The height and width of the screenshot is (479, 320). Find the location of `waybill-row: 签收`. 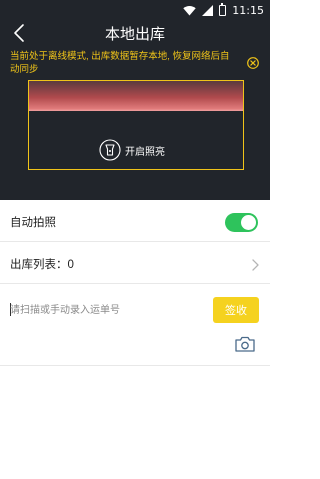

waybill-row: 签收 is located at coordinates (135, 303).